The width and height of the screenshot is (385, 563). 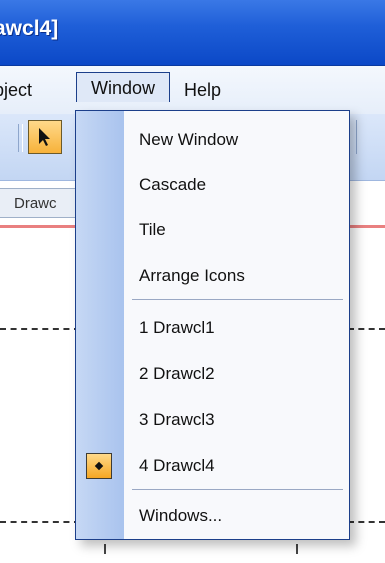 What do you see at coordinates (99, 466) in the screenshot?
I see `checked-bullet-icon` at bounding box center [99, 466].